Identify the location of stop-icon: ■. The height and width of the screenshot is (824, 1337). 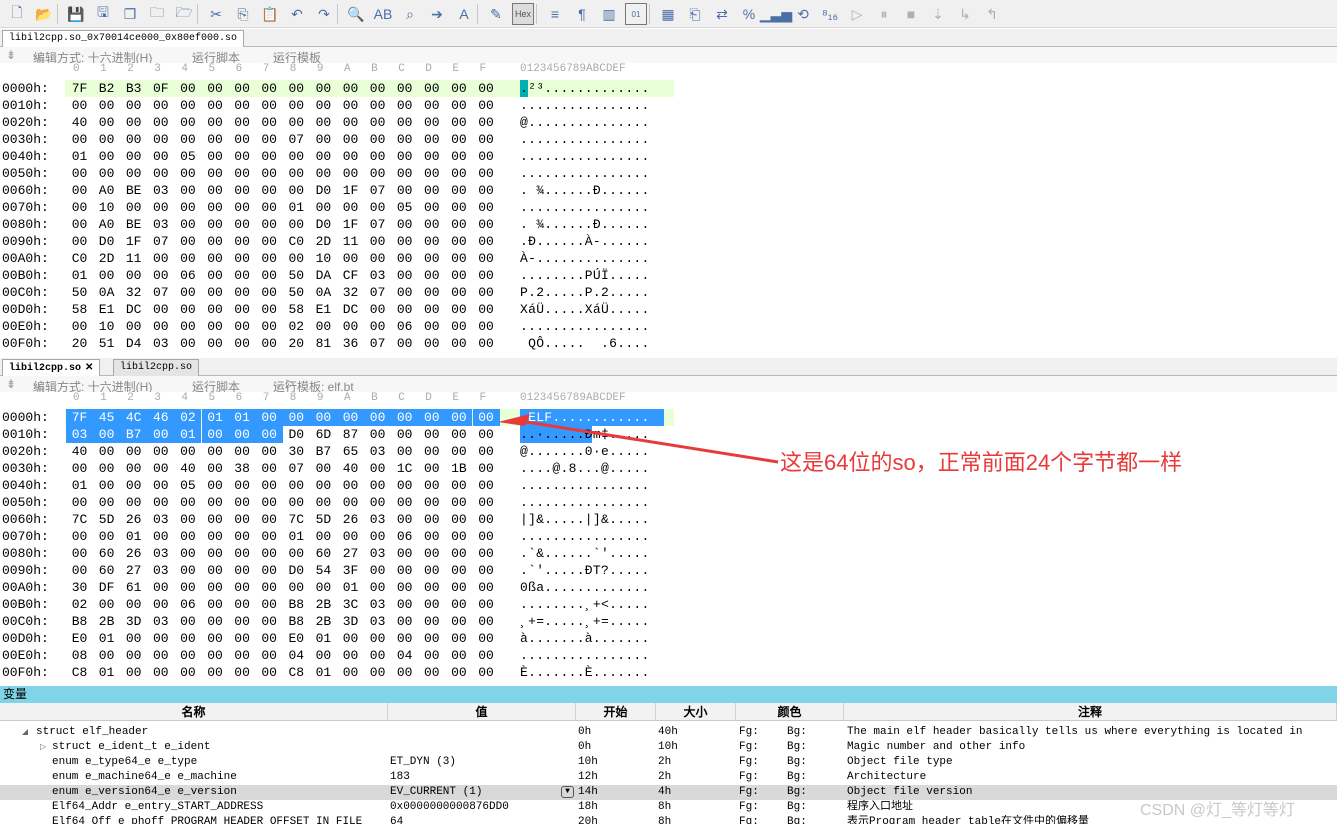
(911, 14).